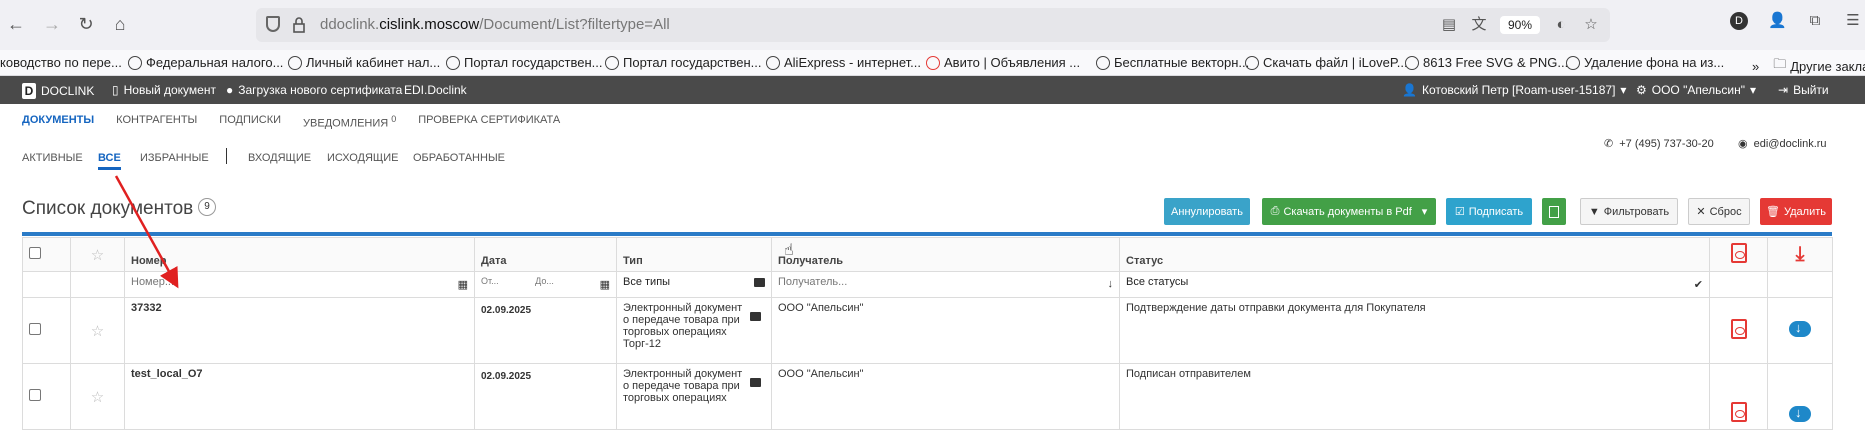  I want to click on delete-button: 🗑 Удалить, so click(1796, 211).